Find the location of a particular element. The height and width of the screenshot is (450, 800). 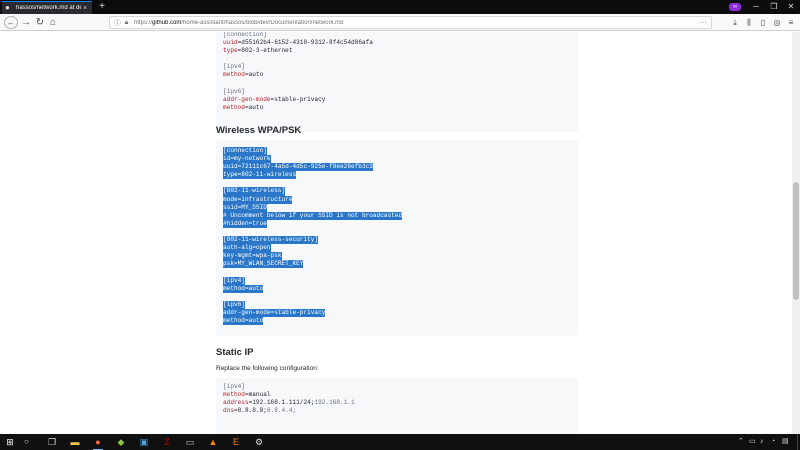

filezilla-icon: Z is located at coordinates (167, 442).